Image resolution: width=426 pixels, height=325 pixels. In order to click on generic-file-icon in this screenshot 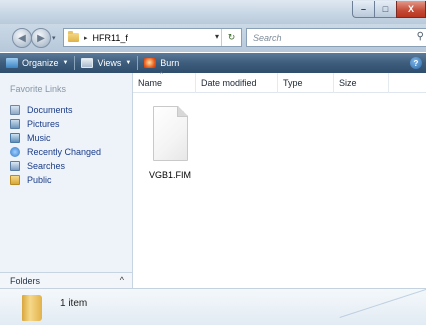, I will do `click(170, 133)`.